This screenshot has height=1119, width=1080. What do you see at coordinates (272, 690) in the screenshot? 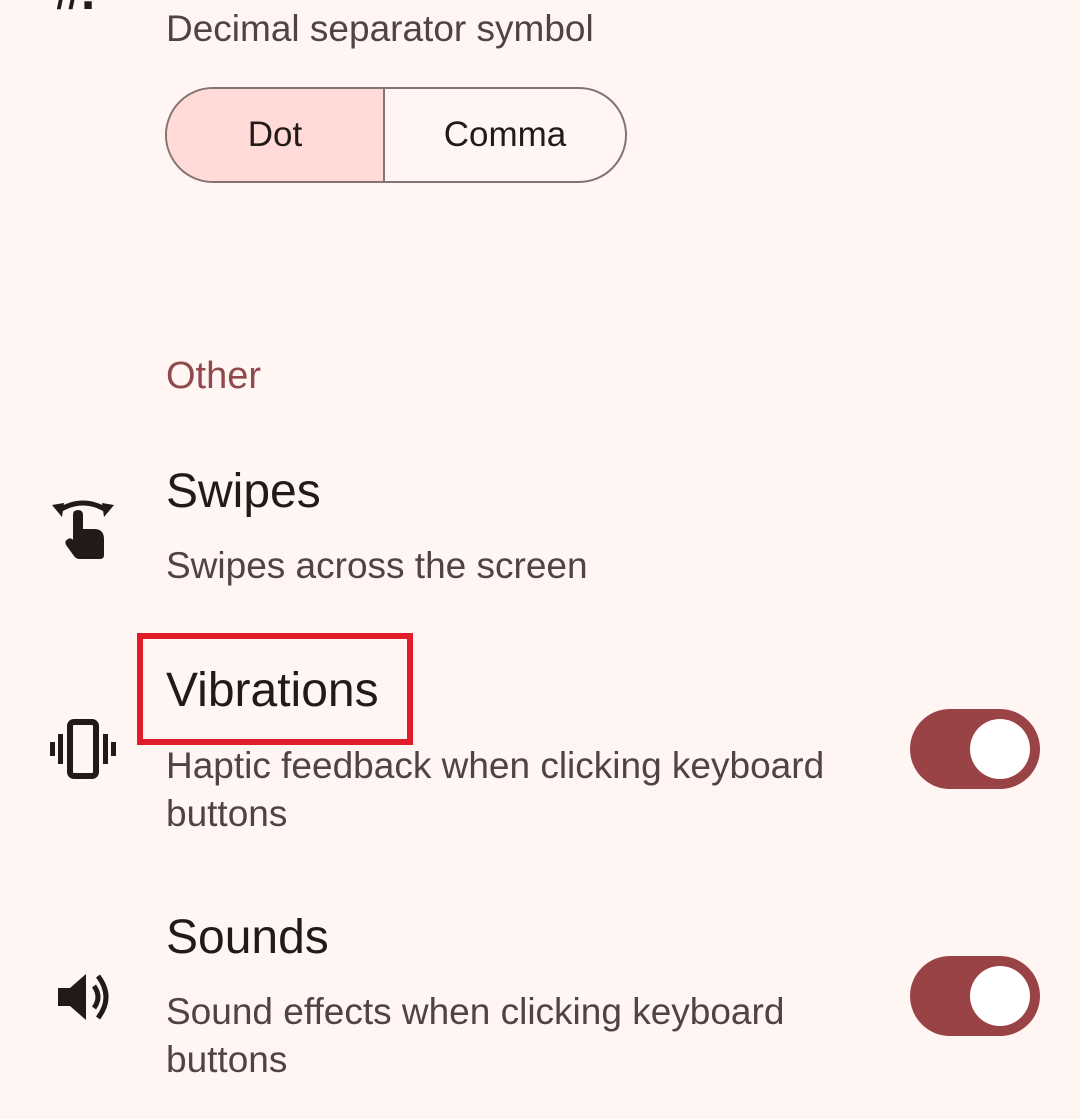
I see `vibrations-title: Vibrations` at bounding box center [272, 690].